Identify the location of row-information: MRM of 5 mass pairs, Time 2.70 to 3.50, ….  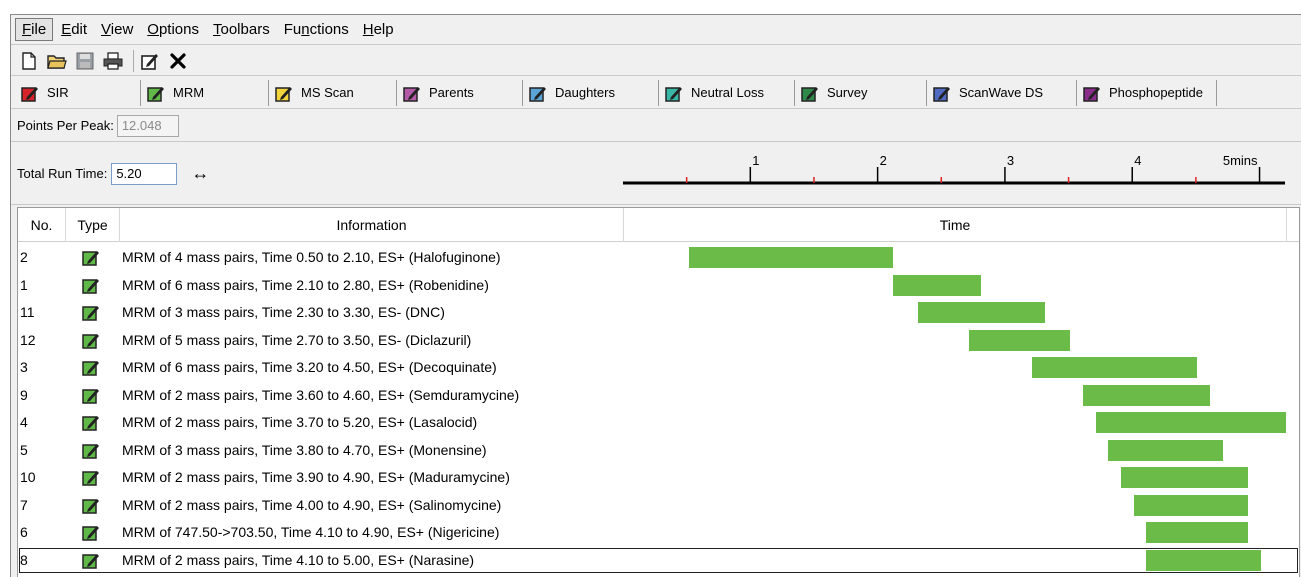
(297, 339).